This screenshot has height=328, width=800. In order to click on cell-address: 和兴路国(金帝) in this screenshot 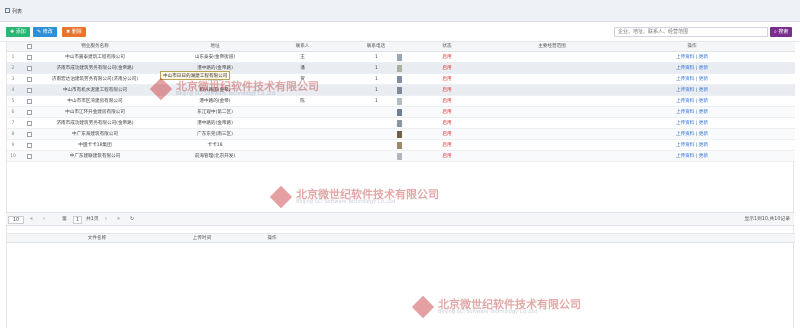, I will do `click(215, 90)`.